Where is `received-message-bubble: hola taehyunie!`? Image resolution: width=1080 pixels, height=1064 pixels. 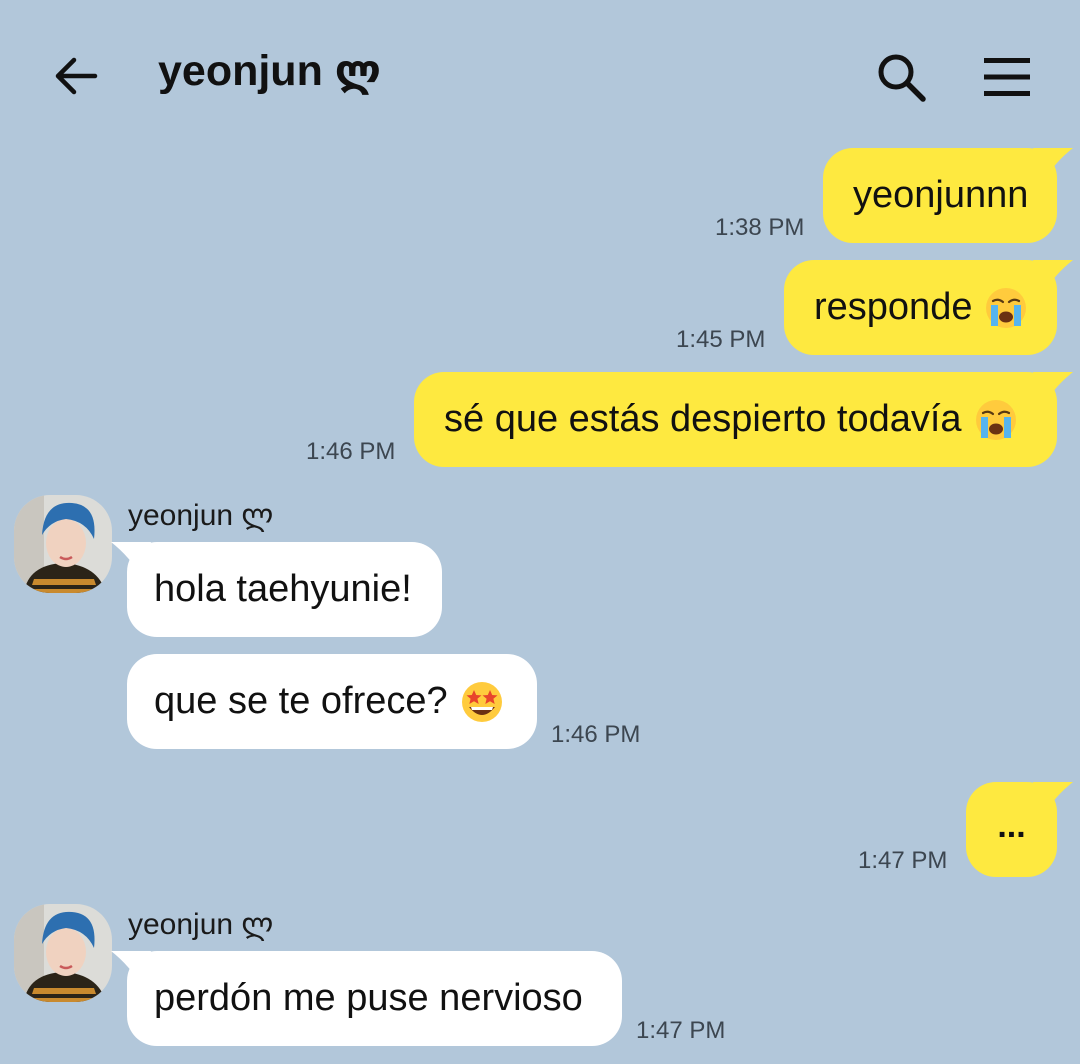 received-message-bubble: hola taehyunie! is located at coordinates (276, 589).